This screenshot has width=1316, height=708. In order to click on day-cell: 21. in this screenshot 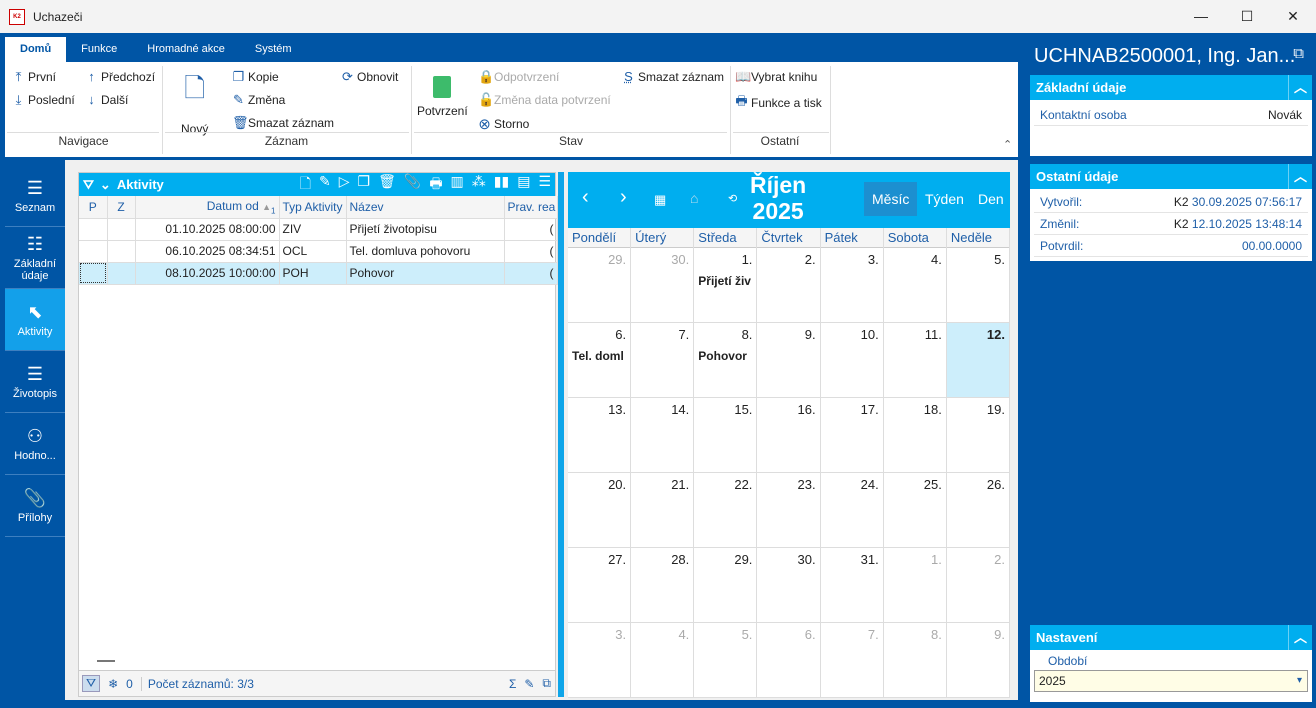, I will do `click(663, 510)`.